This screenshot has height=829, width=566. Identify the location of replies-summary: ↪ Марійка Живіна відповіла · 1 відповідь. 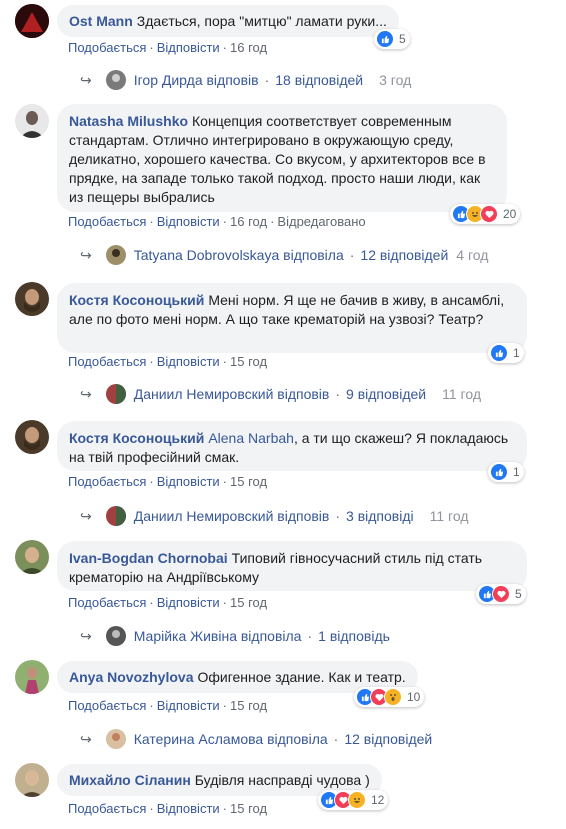
(235, 636).